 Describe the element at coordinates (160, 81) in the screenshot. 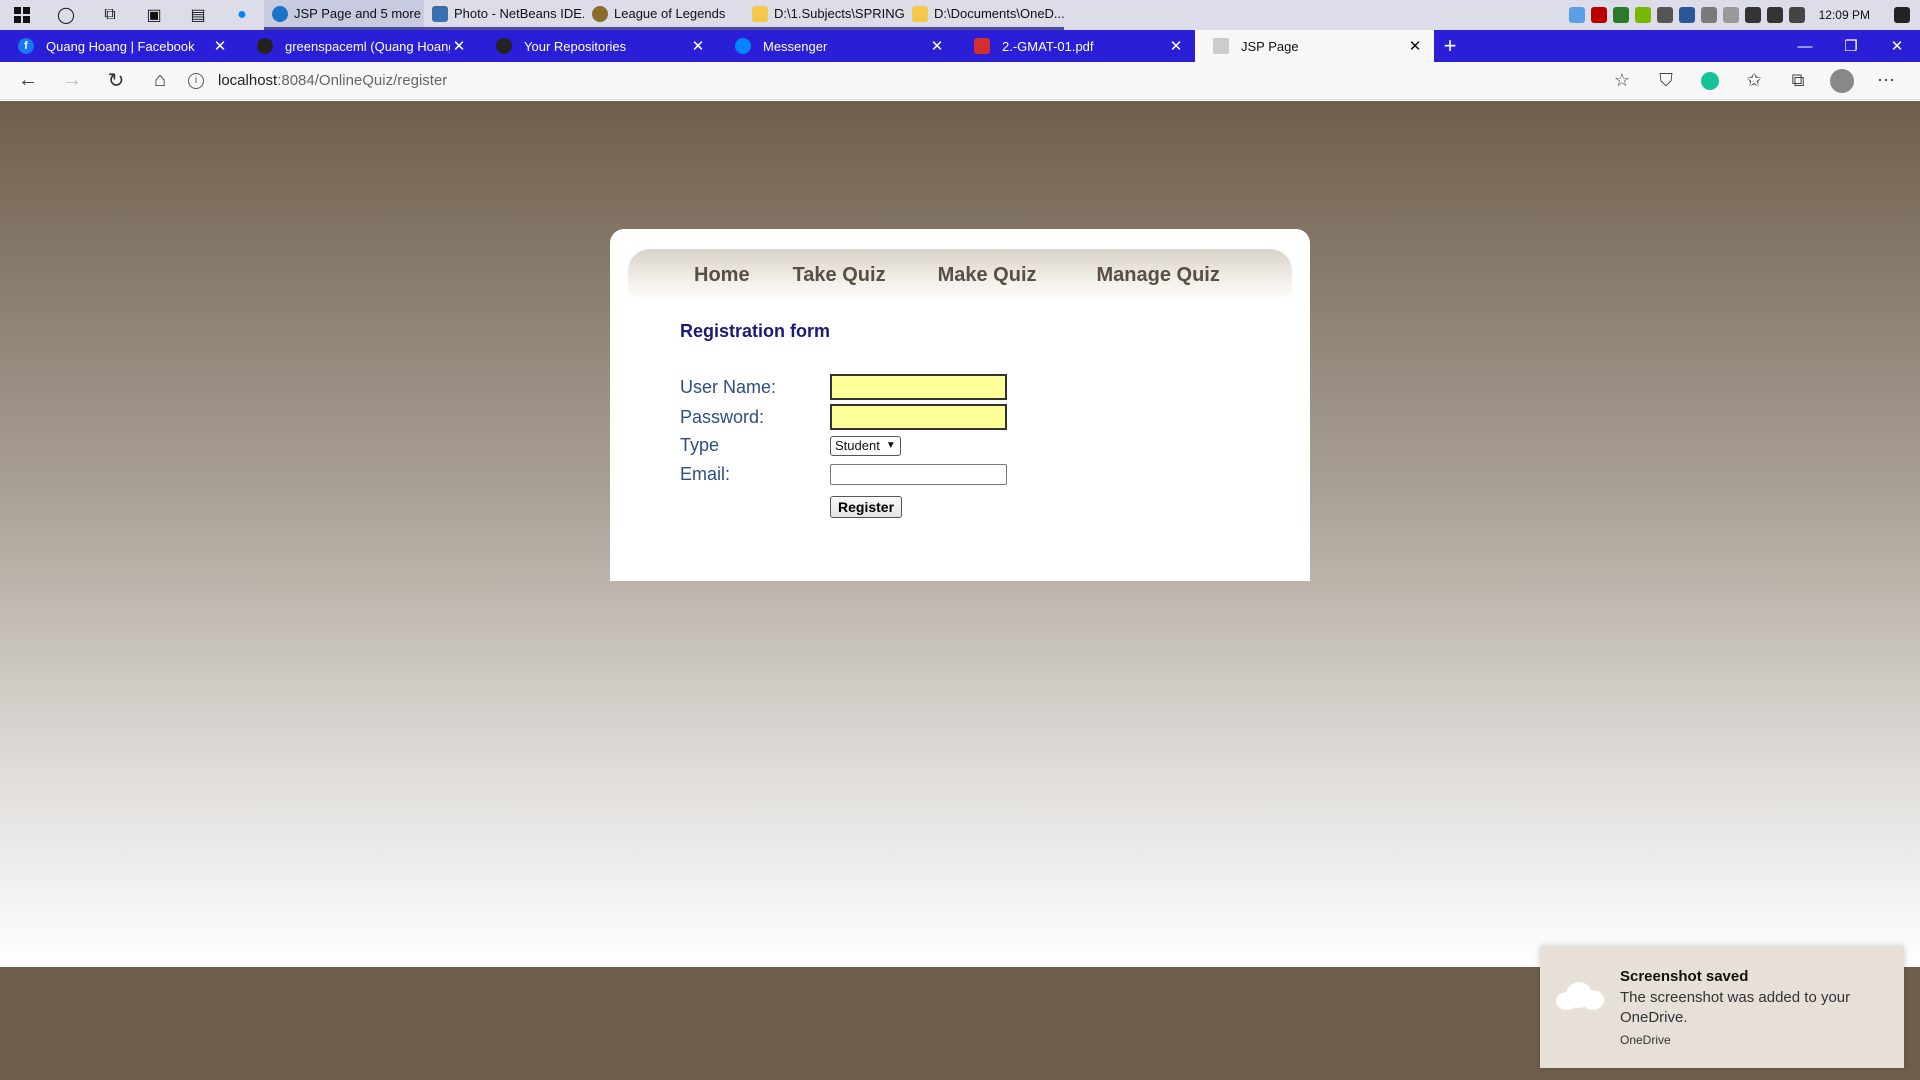

I see `home-icon: ⌂` at that location.